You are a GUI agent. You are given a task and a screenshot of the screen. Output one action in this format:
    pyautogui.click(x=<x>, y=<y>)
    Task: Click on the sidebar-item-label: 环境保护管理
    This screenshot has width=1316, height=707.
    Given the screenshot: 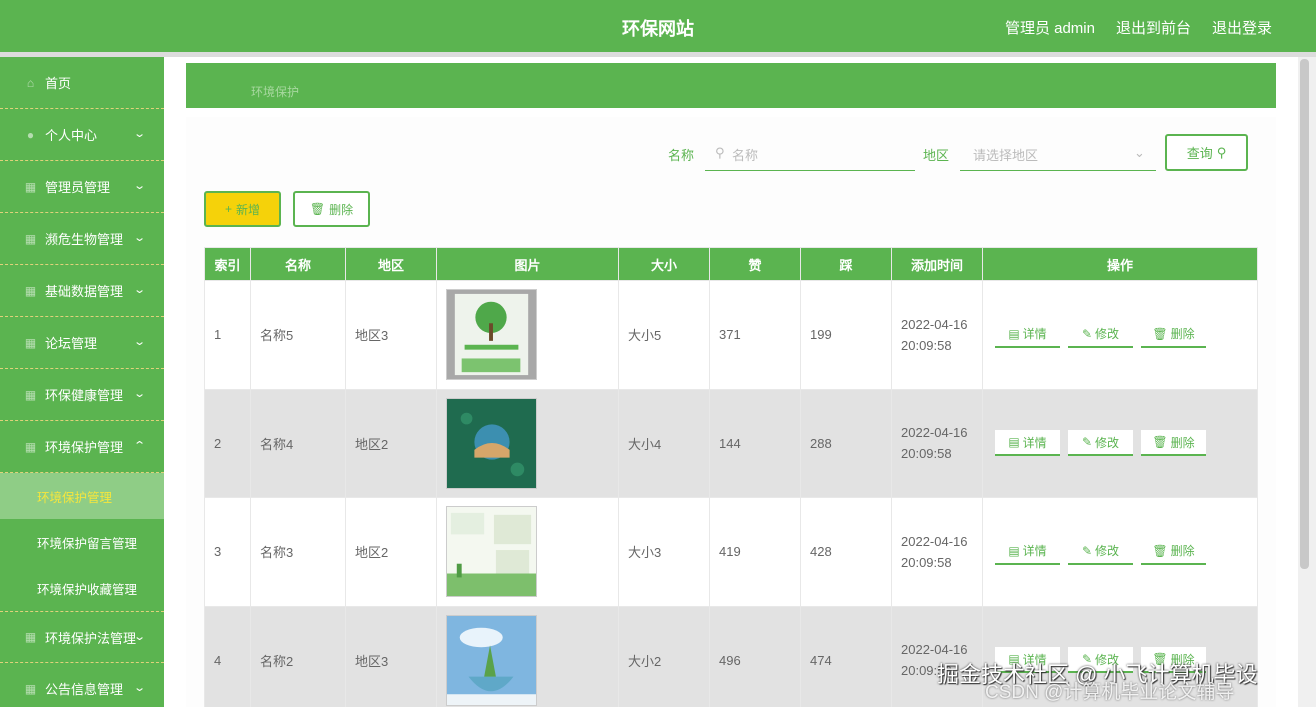 What is the action you would take?
    pyautogui.click(x=84, y=447)
    